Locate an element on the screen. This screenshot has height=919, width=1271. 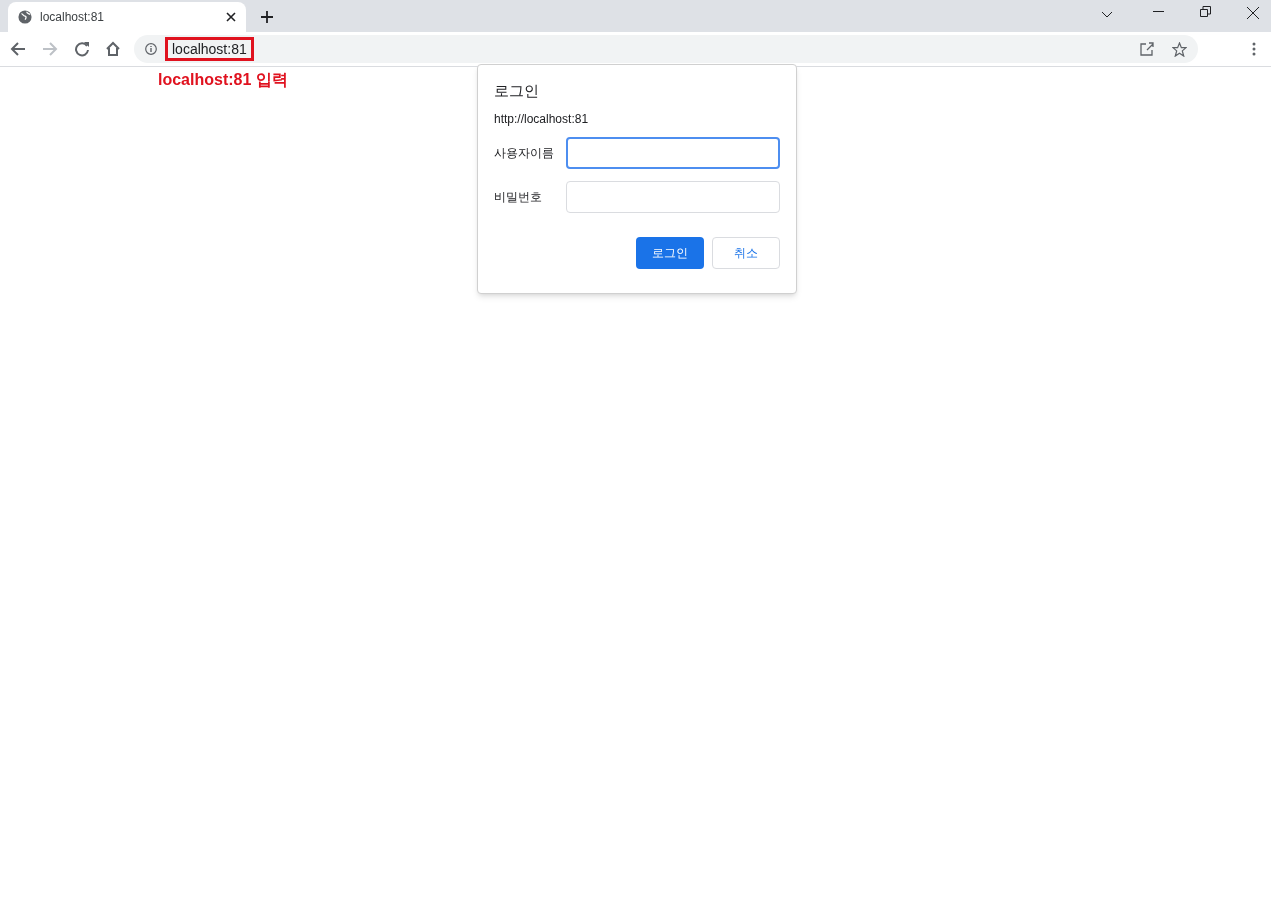
reload-icon is located at coordinates (82, 49).